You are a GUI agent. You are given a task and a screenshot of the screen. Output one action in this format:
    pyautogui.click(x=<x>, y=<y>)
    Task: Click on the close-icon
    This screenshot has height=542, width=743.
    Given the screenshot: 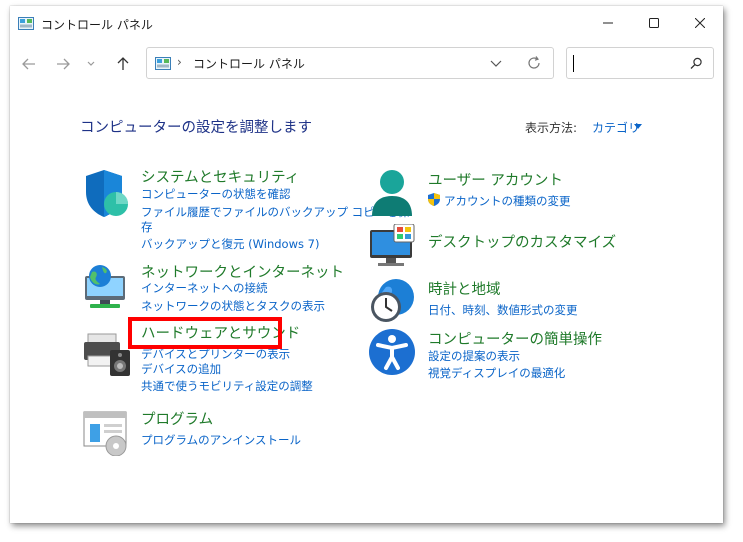 What is the action you would take?
    pyautogui.click(x=700, y=23)
    